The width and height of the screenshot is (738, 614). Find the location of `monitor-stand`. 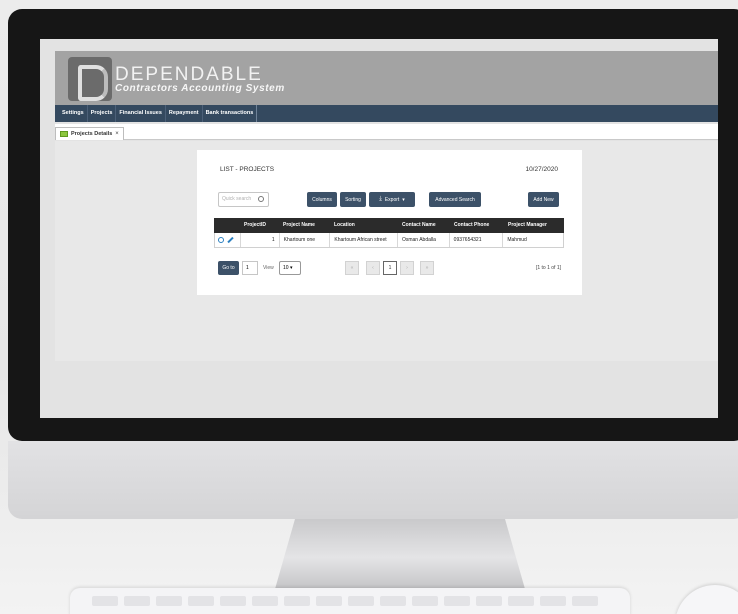

monitor-stand is located at coordinates (400, 554).